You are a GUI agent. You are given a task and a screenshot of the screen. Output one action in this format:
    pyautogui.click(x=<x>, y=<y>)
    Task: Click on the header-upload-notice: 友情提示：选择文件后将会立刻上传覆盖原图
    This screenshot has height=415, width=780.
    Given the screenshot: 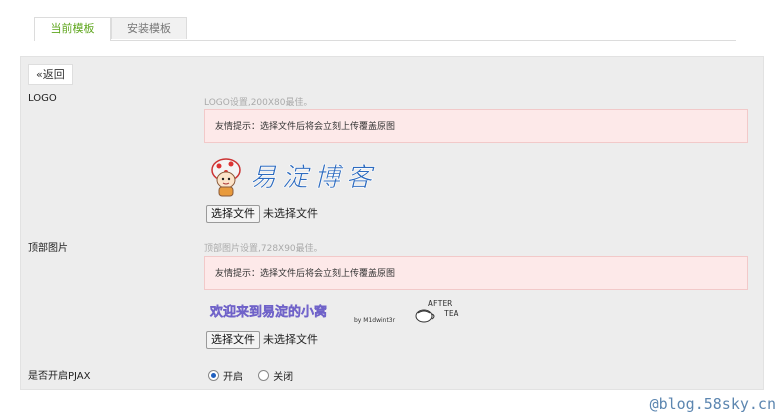 What is the action you would take?
    pyautogui.click(x=476, y=273)
    